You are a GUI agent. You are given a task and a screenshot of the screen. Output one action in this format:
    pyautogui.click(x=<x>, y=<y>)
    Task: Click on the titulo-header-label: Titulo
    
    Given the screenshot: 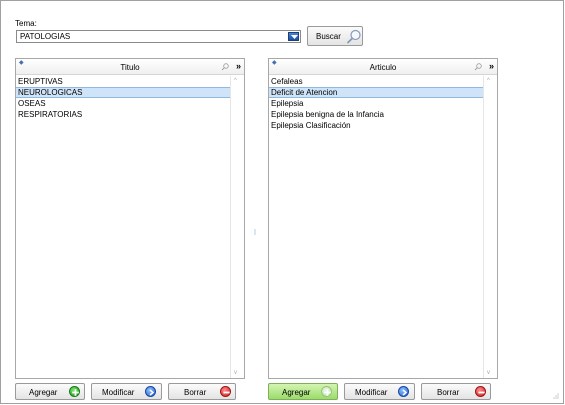 What is the action you would take?
    pyautogui.click(x=130, y=67)
    